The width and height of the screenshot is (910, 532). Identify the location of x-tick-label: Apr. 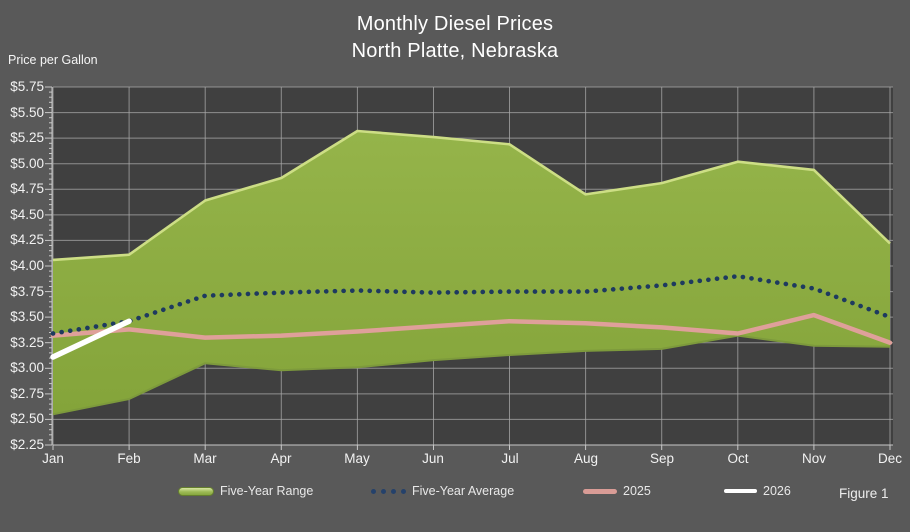
(281, 458).